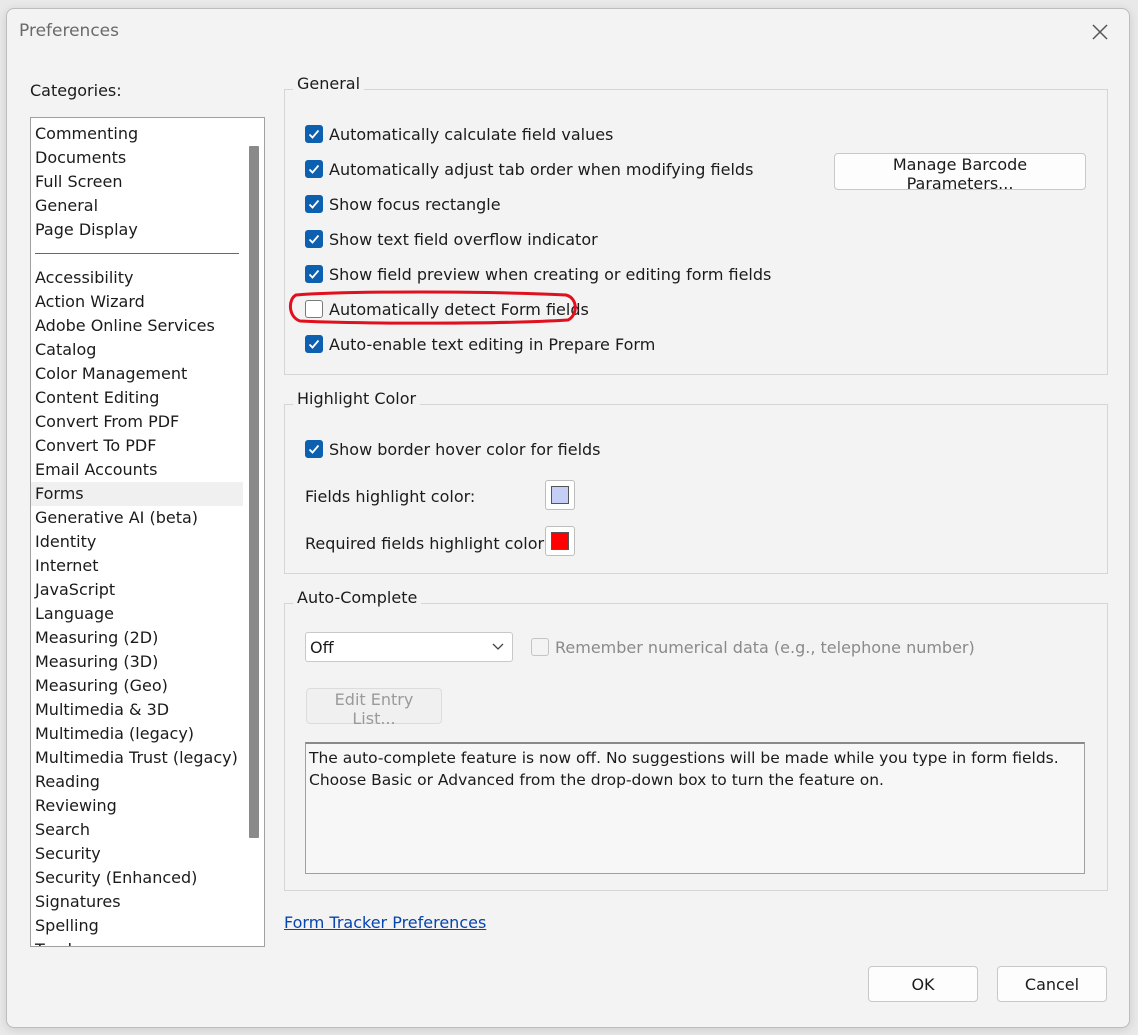 This screenshot has height=1035, width=1138. I want to click on required-fields-highlight-color-label: Required fields highlight color:, so click(427, 543).